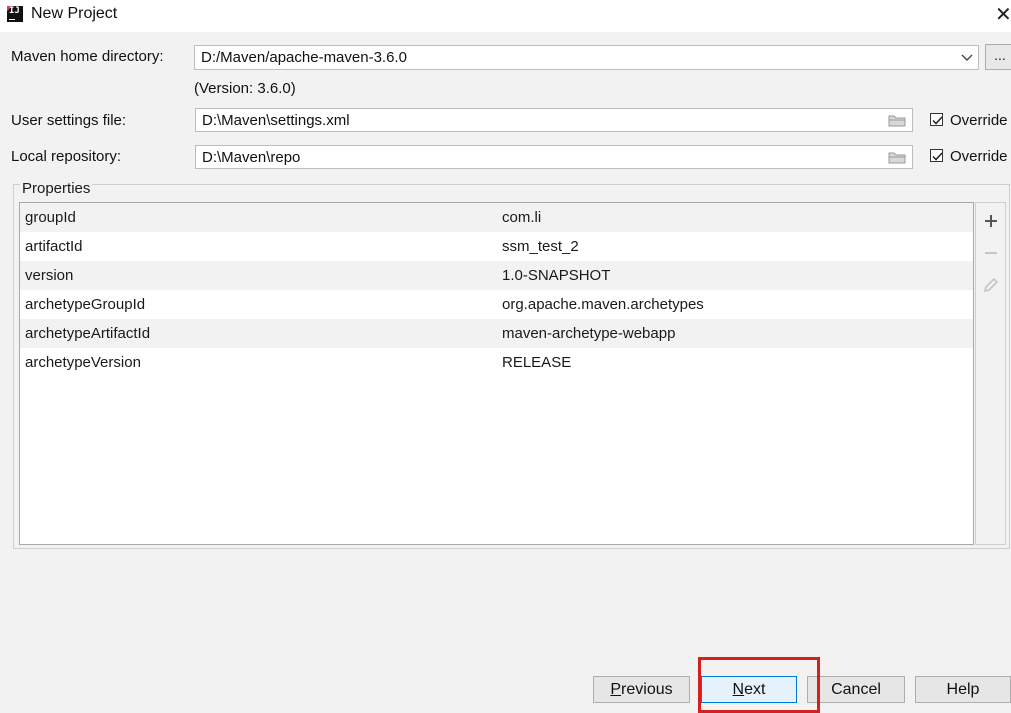 The width and height of the screenshot is (1011, 713). What do you see at coordinates (83, 362) in the screenshot?
I see `property-name: archetypeVersion` at bounding box center [83, 362].